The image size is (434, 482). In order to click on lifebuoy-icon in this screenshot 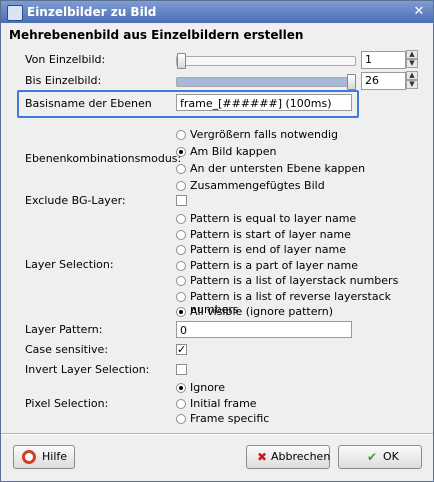, I will do `click(29, 457)`.